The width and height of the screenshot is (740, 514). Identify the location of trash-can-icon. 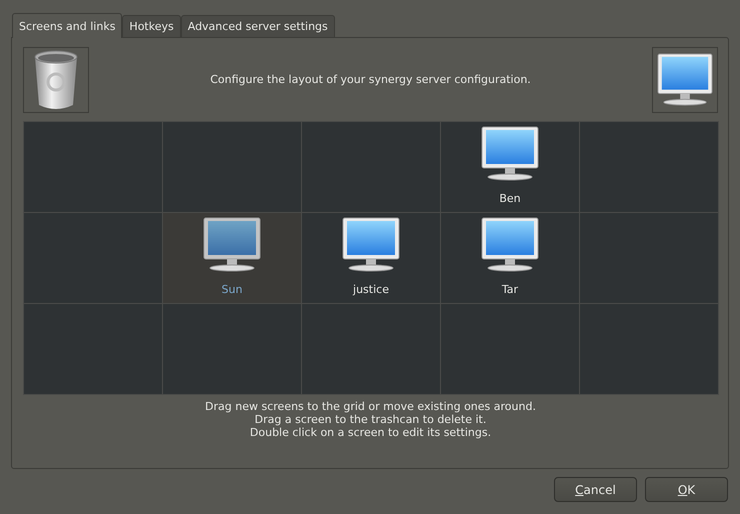
(56, 80).